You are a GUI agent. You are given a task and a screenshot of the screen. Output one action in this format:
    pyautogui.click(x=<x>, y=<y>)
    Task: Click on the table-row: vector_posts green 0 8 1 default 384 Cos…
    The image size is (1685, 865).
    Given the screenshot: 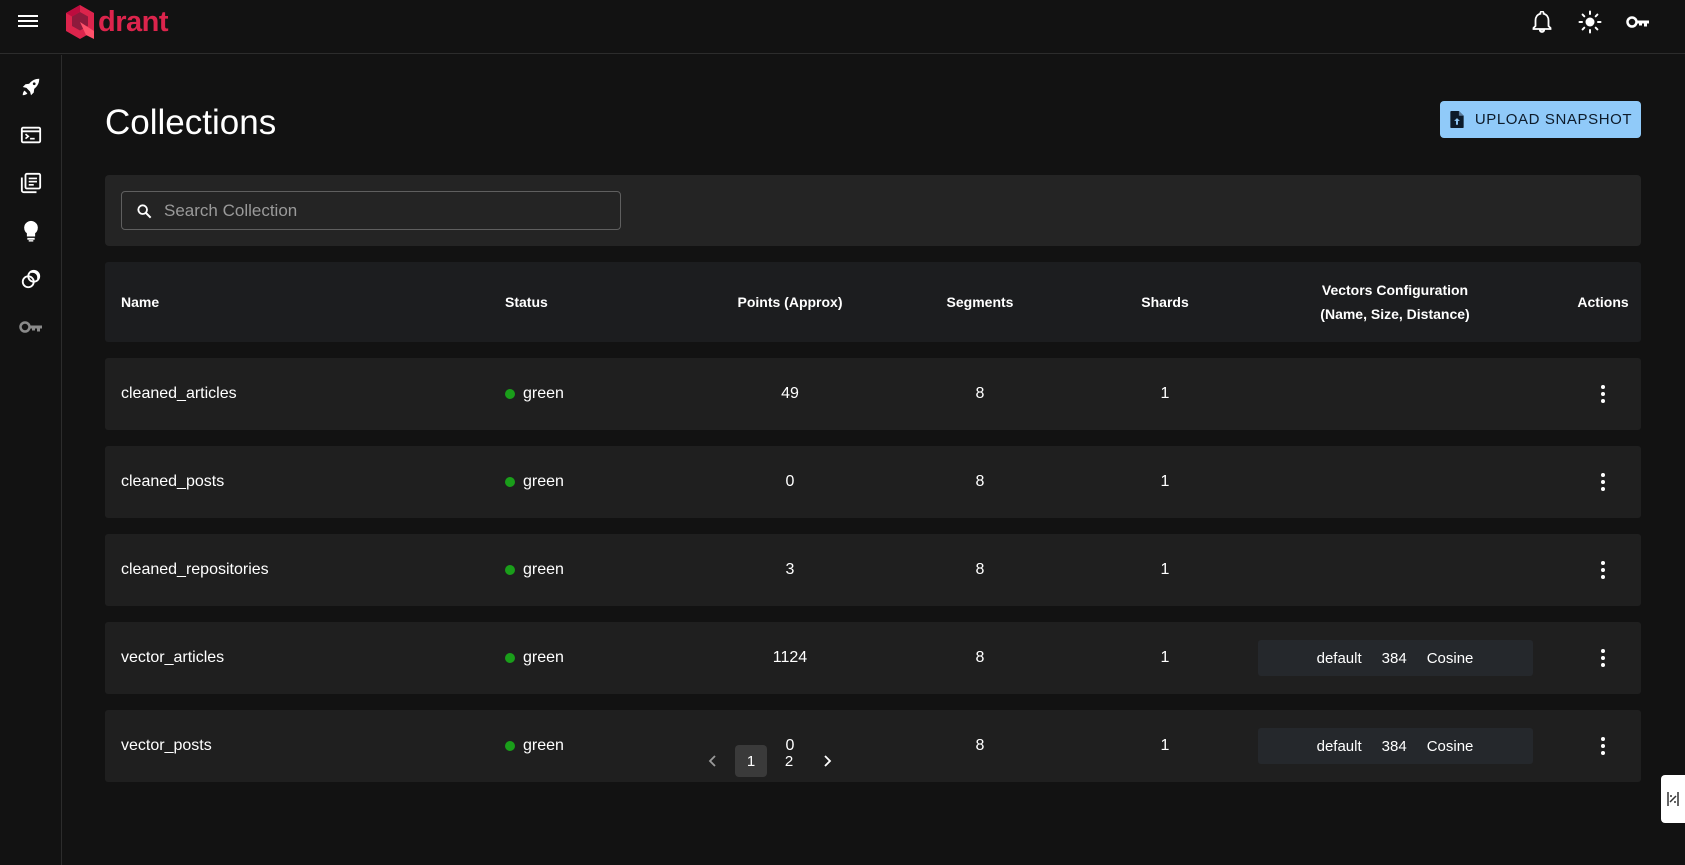 What is the action you would take?
    pyautogui.click(x=873, y=746)
    